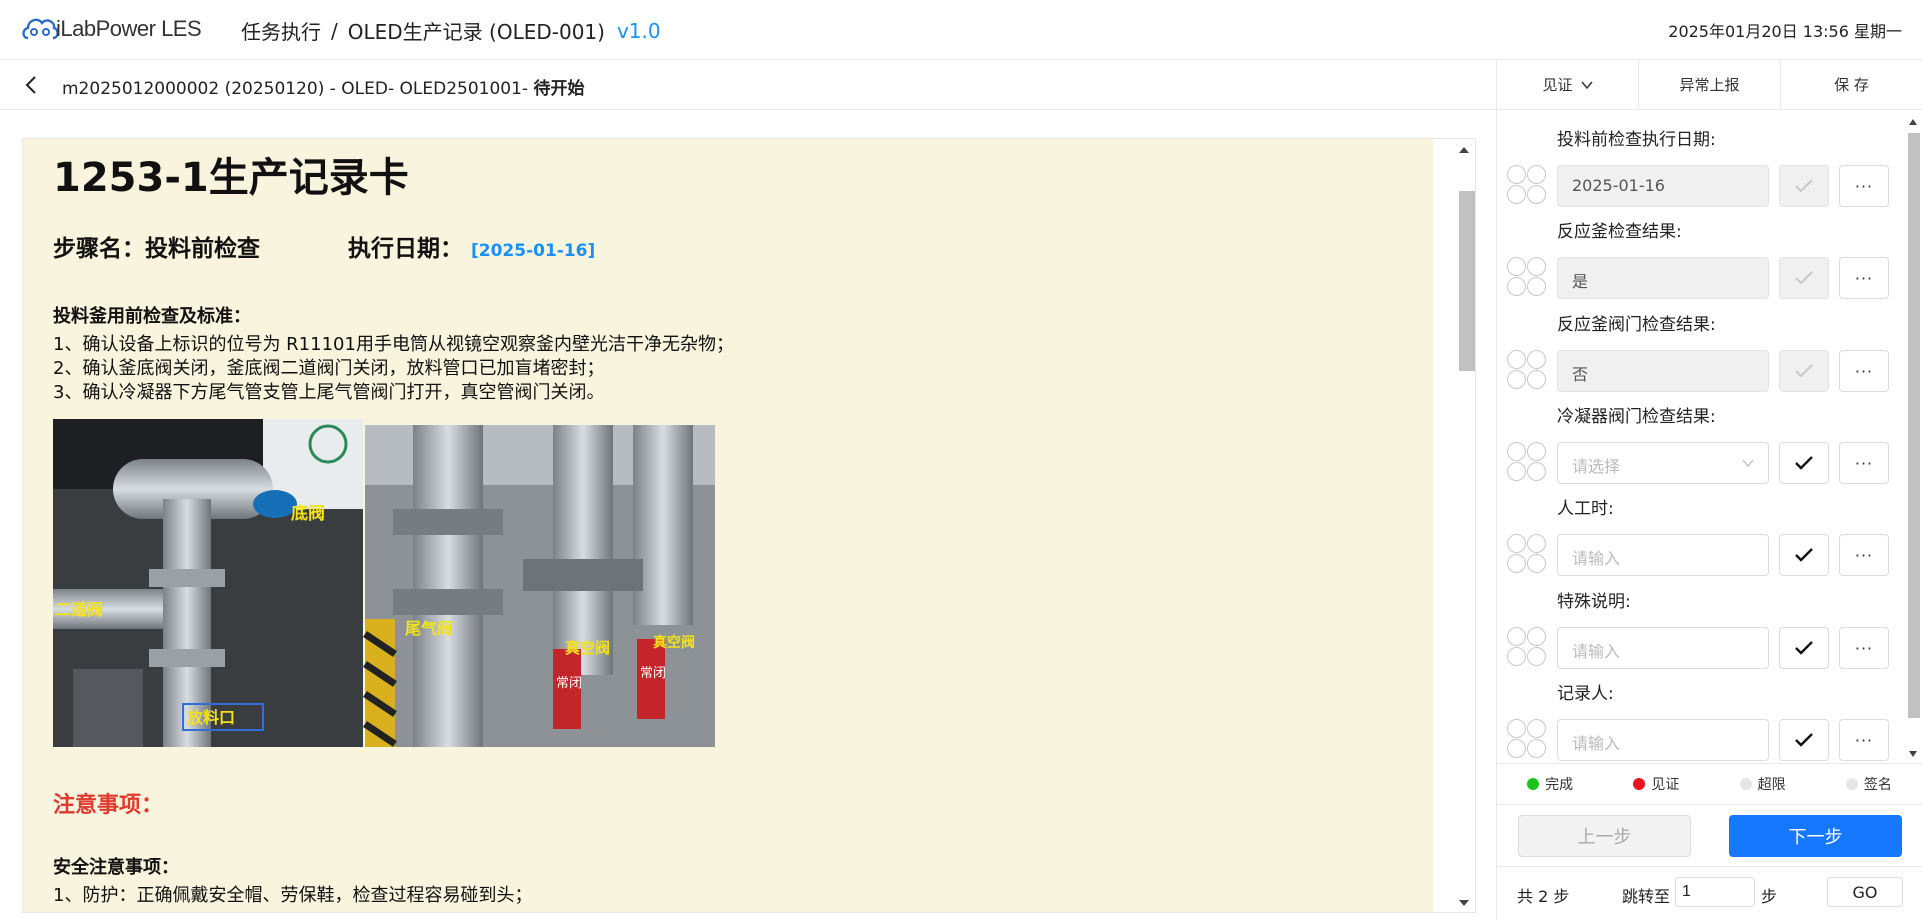  I want to click on total-steps: 共 2 步, so click(1543, 896).